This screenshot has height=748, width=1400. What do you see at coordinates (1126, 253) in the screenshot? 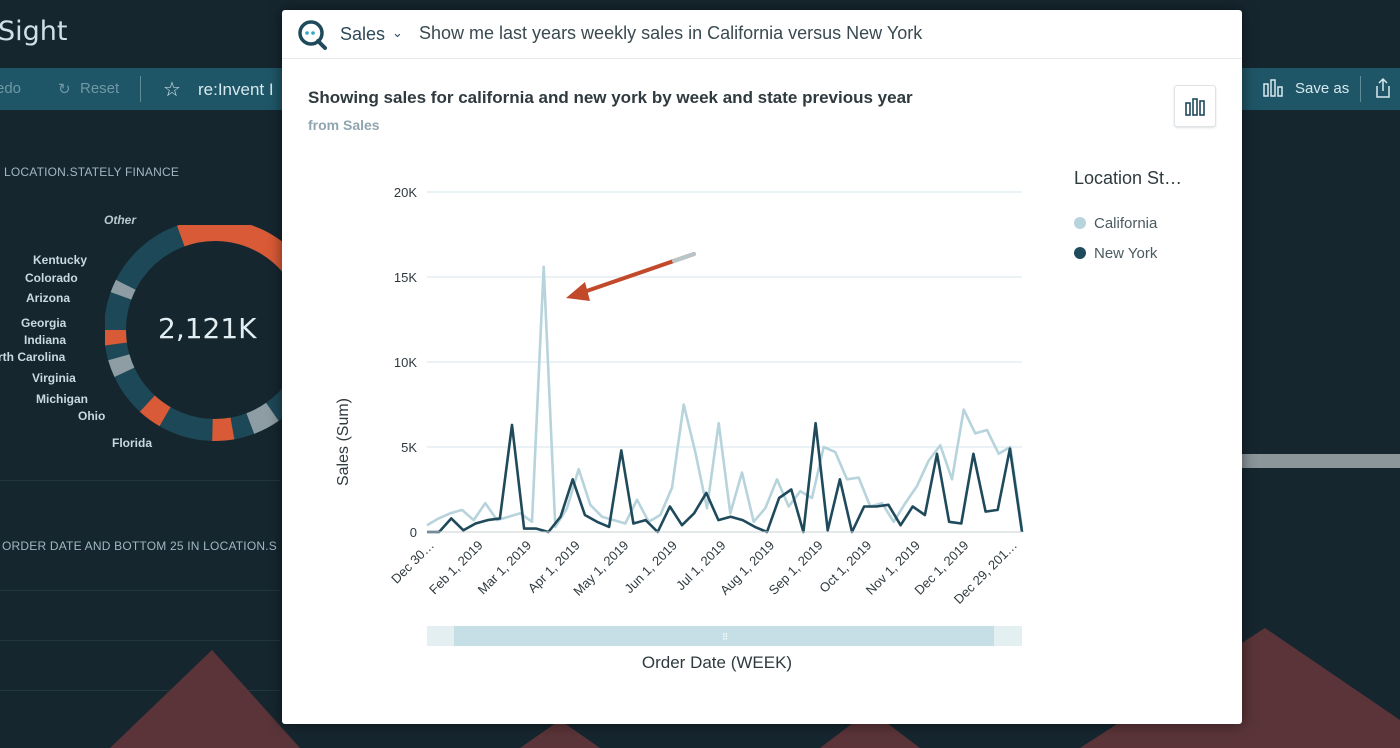
I see `legend-label: New York` at bounding box center [1126, 253].